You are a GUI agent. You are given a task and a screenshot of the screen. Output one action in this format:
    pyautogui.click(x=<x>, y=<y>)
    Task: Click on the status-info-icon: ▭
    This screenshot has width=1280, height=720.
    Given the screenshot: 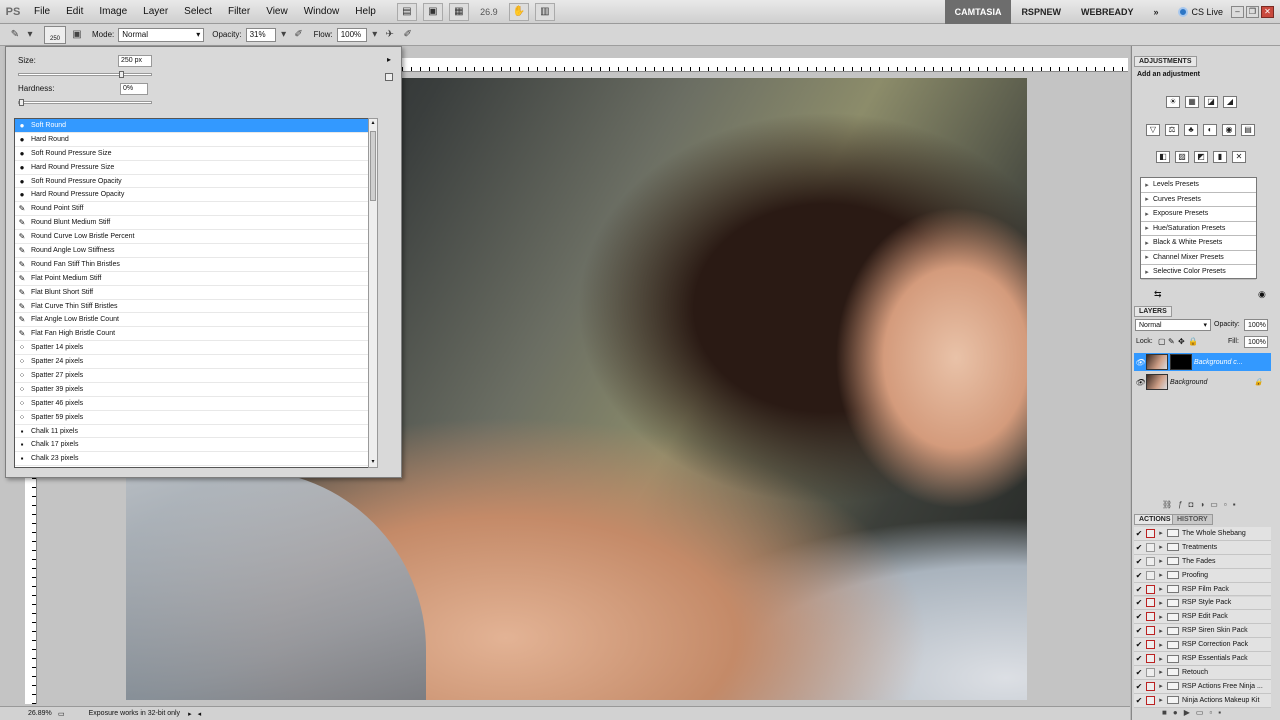 What is the action you would take?
    pyautogui.click(x=61, y=714)
    